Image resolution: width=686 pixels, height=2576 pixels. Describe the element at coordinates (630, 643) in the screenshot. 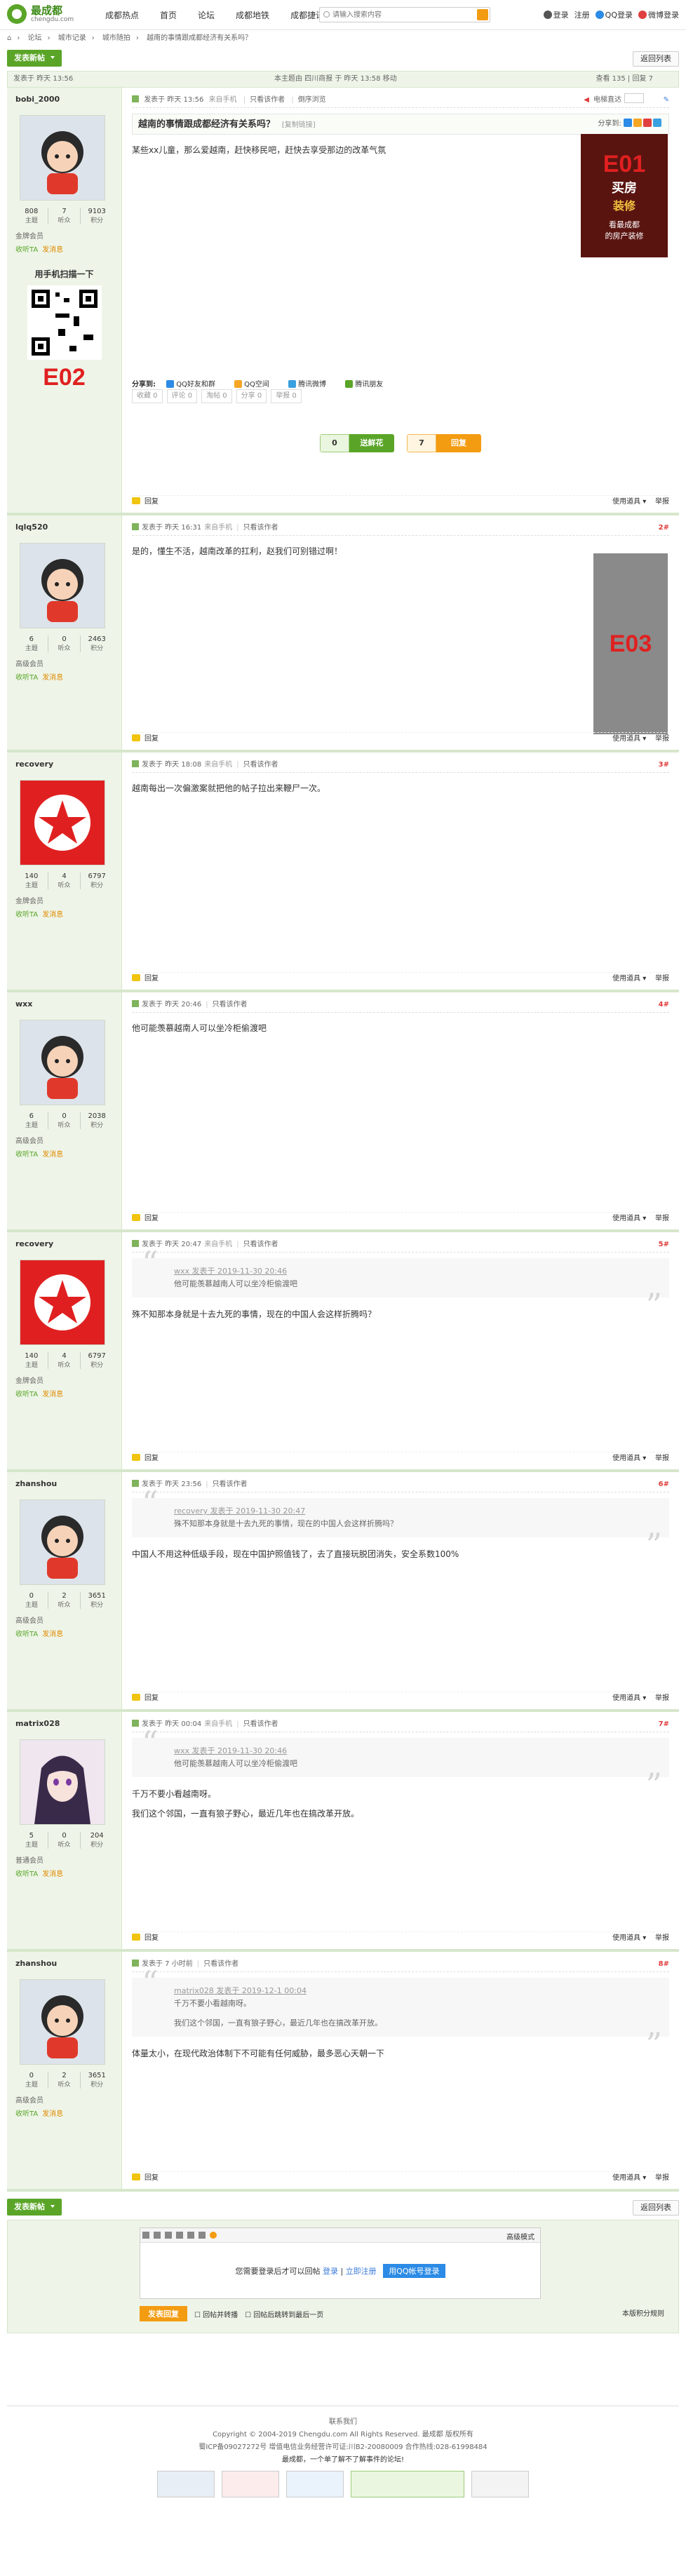

I see `ad-e03: E03` at that location.